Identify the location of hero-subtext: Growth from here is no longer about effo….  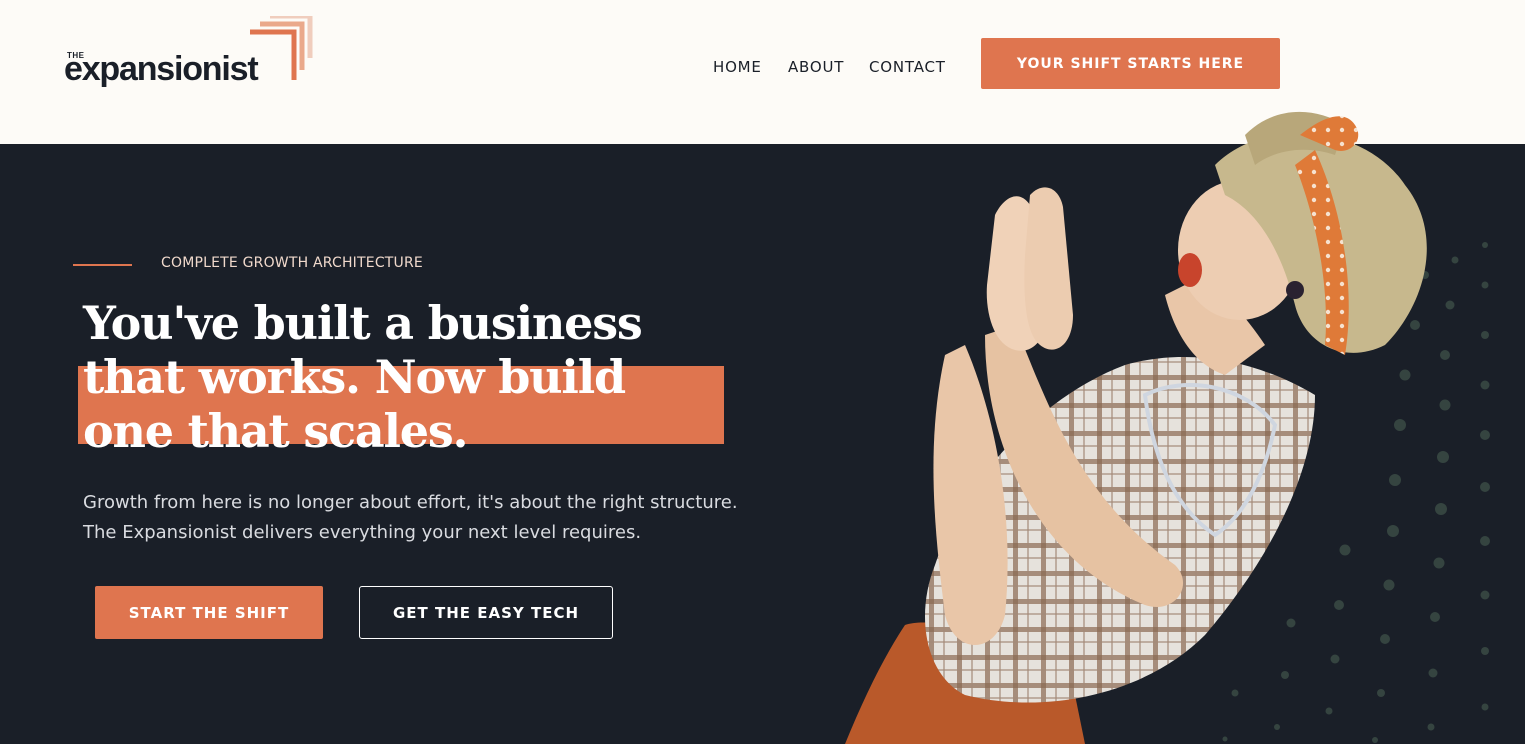
(433, 518).